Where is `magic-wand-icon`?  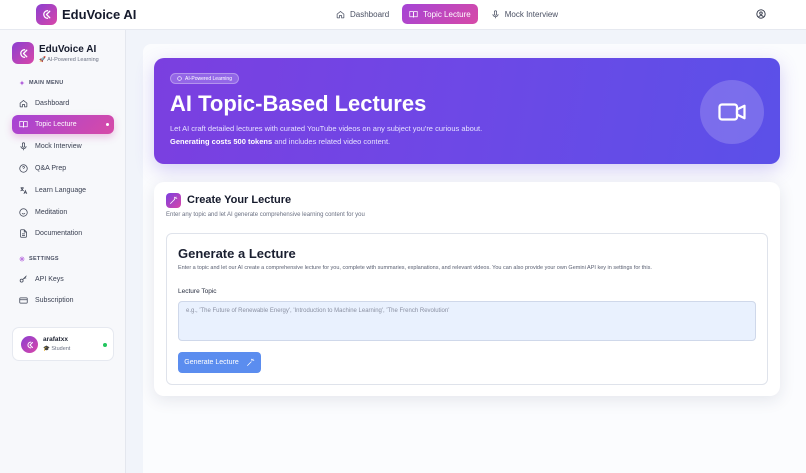
magic-wand-icon is located at coordinates (173, 200).